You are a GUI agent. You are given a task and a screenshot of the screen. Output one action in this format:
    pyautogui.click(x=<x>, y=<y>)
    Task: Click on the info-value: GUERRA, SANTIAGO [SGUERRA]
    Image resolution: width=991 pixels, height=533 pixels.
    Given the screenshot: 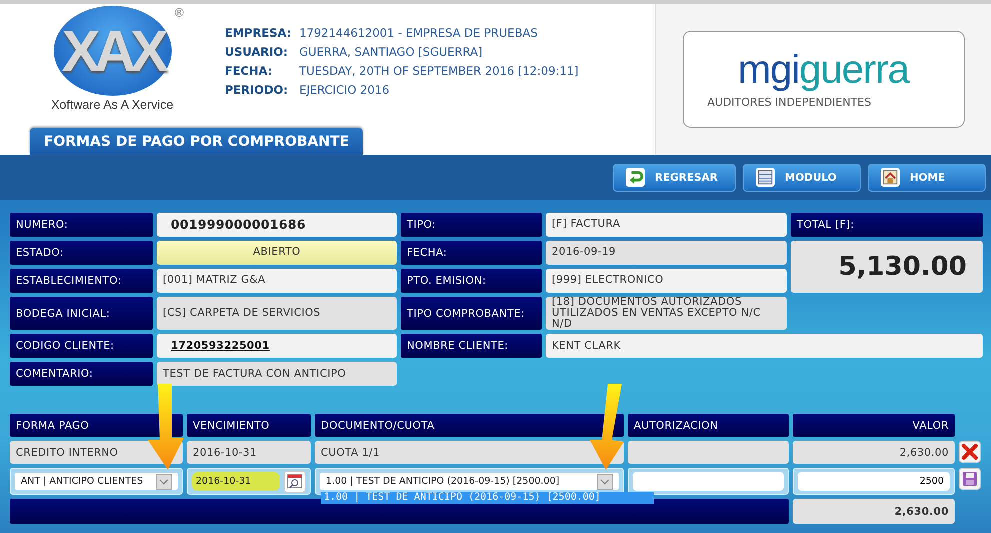 What is the action you would take?
    pyautogui.click(x=391, y=52)
    